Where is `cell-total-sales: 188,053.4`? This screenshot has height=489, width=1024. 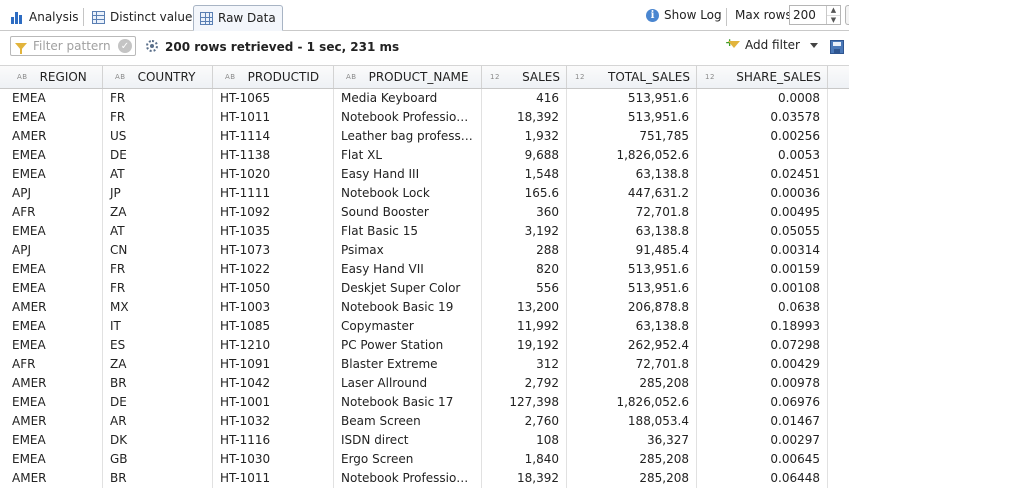 cell-total-sales: 188,053.4 is located at coordinates (632, 421).